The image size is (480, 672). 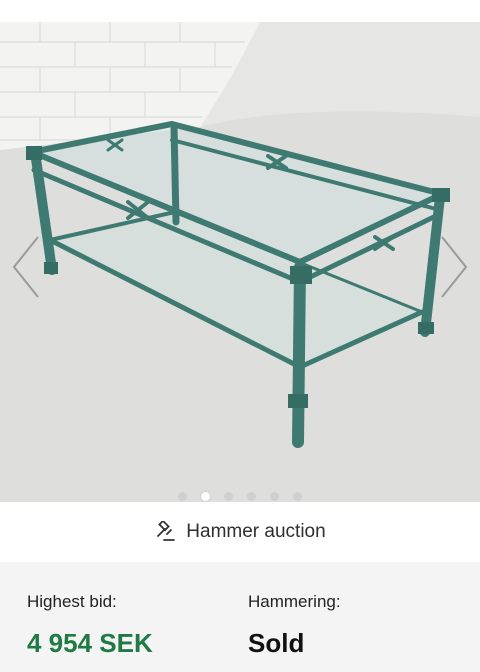 I want to click on chevron-left-icon, so click(x=25, y=267).